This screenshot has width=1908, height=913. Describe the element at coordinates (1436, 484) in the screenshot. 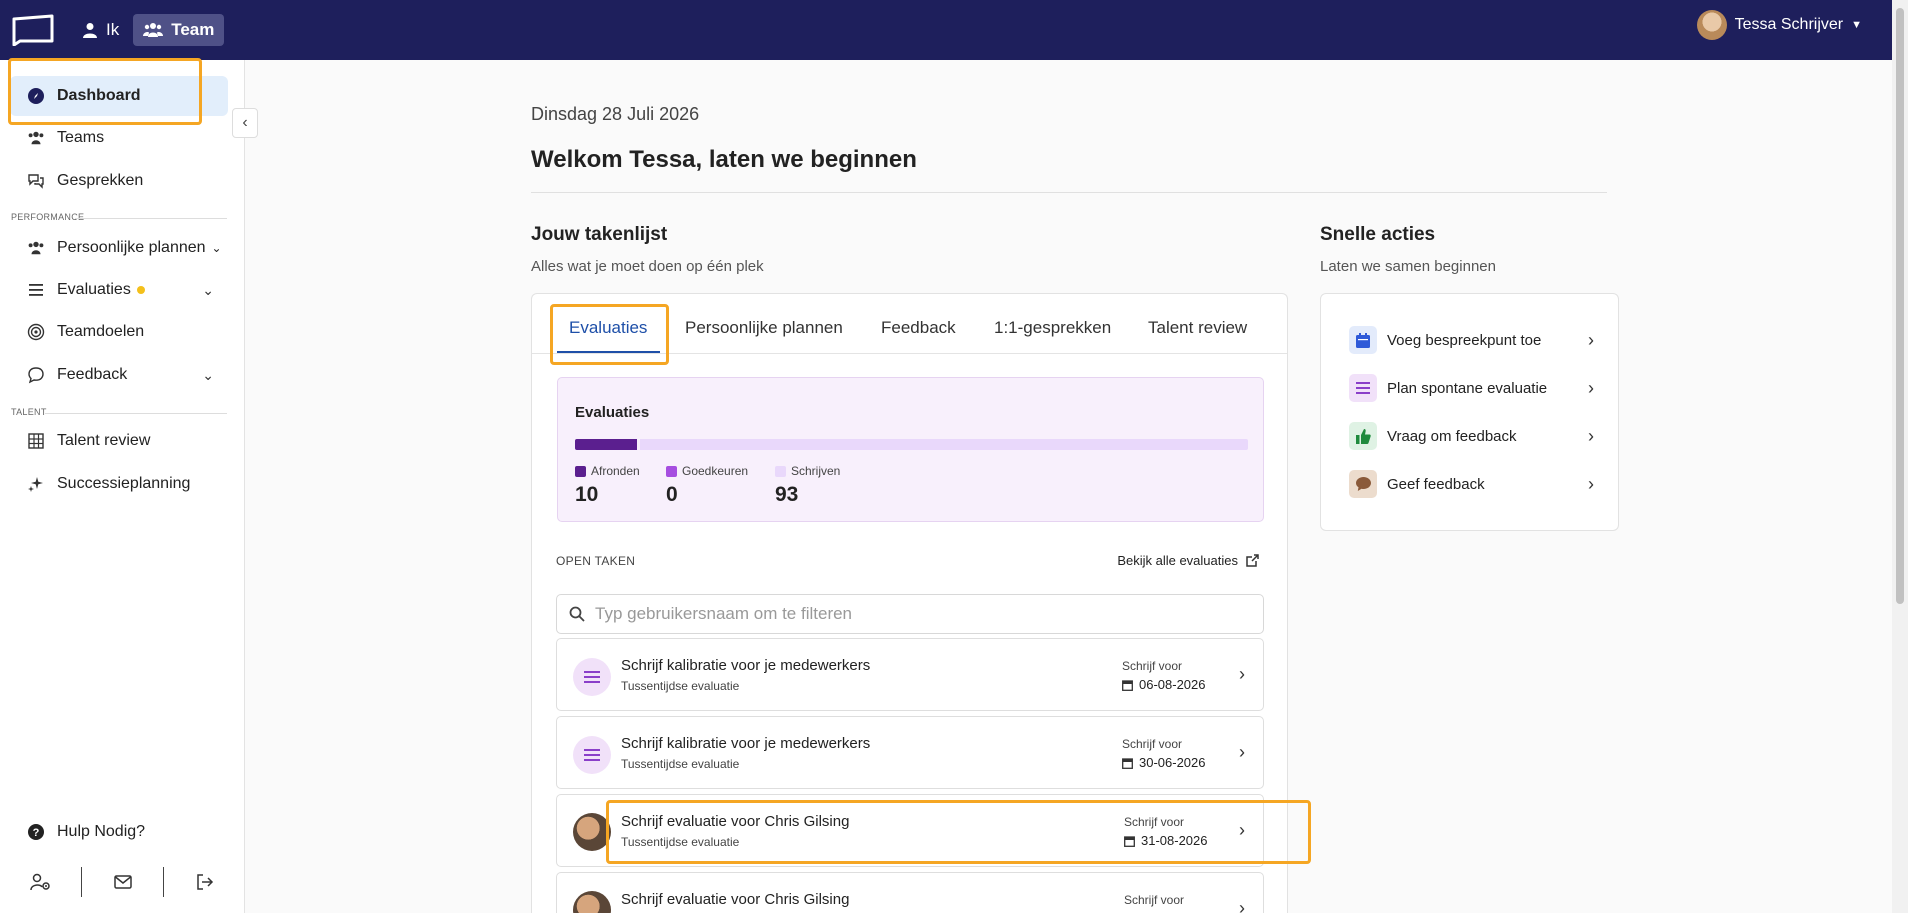

I see `quick-action-label: Geef feedback` at that location.